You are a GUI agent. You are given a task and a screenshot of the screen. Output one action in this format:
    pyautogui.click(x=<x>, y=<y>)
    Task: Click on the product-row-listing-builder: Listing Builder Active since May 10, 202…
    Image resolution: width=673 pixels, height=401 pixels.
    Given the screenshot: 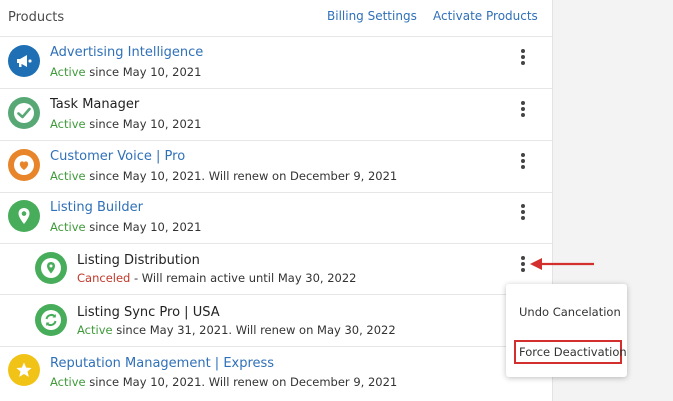 What is the action you would take?
    pyautogui.click(x=276, y=218)
    